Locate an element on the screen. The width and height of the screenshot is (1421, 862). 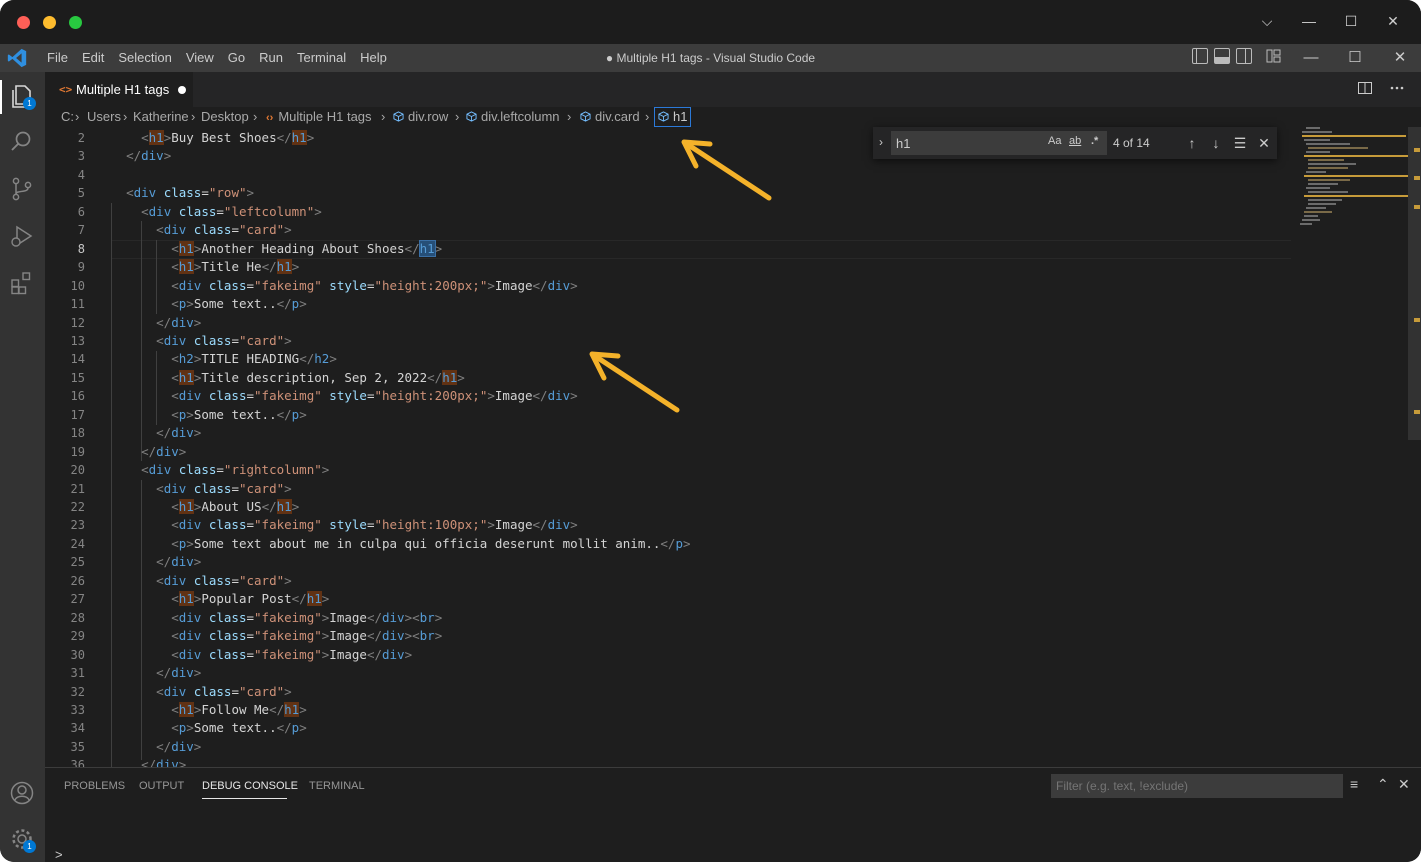
line-number: 7 is located at coordinates (81, 230).